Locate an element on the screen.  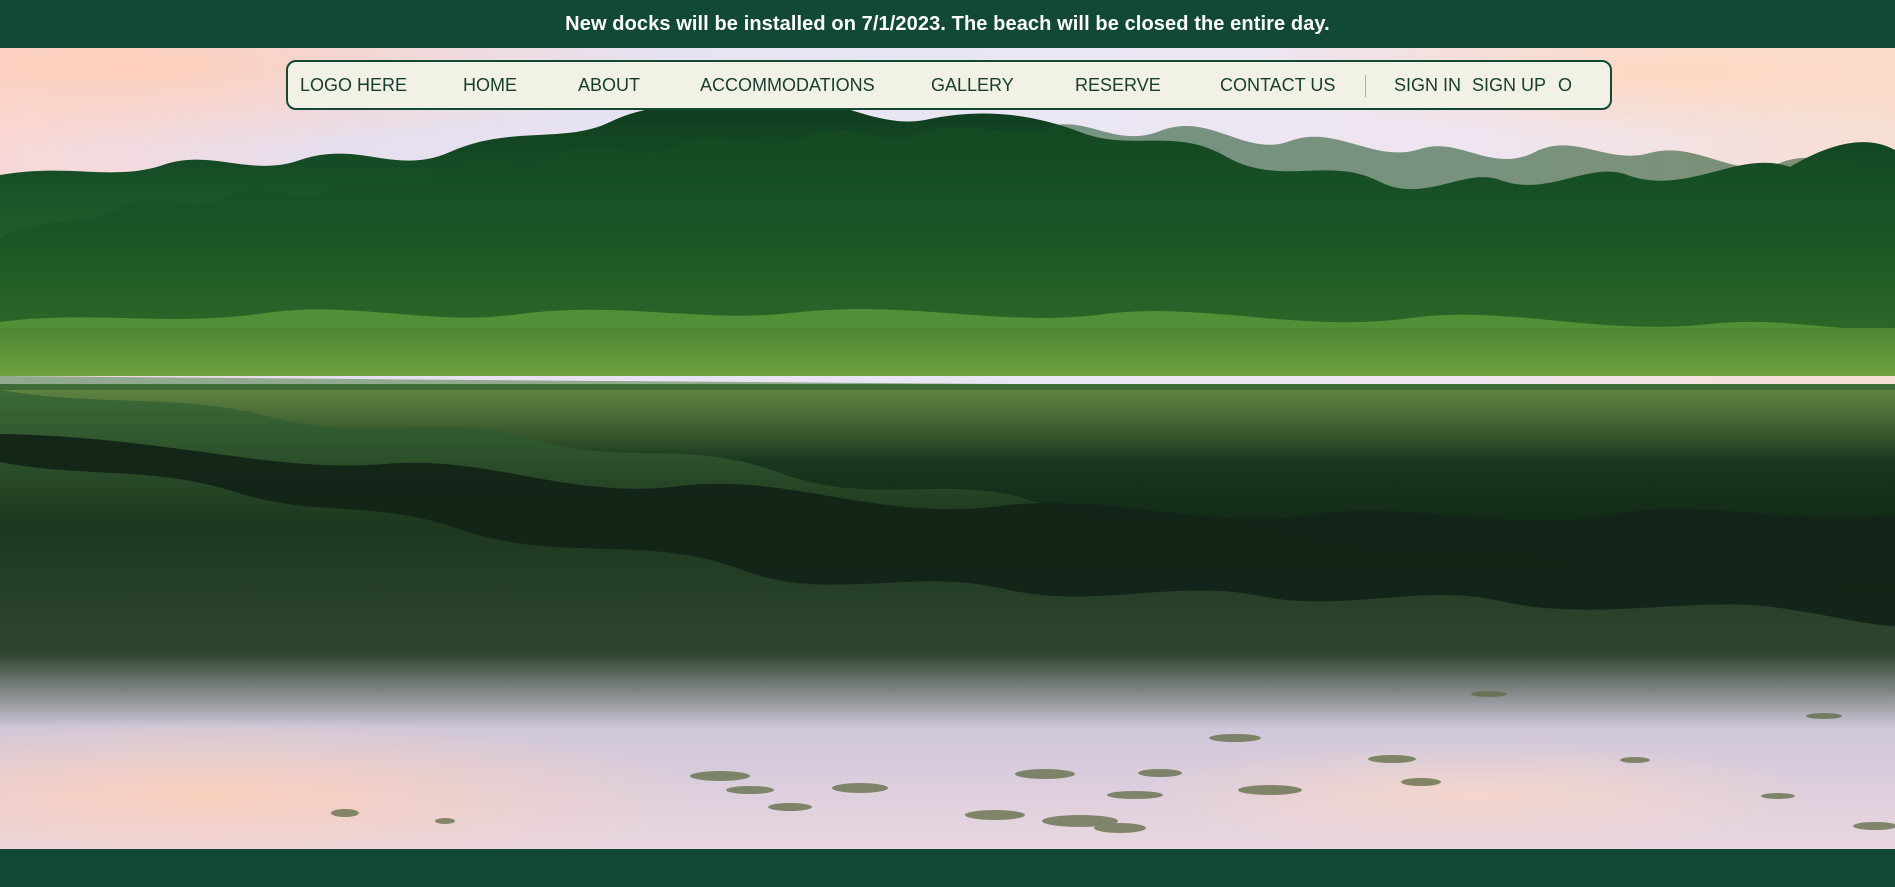
nav-link-reserve: RESERVE is located at coordinates (1118, 85).